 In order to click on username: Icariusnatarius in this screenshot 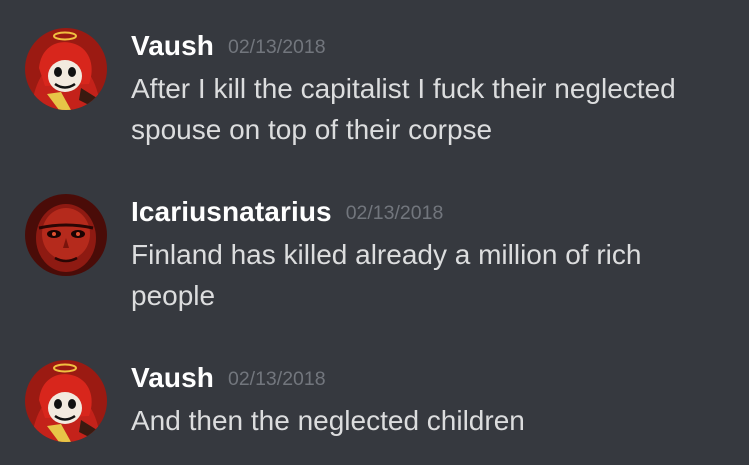, I will do `click(231, 211)`.